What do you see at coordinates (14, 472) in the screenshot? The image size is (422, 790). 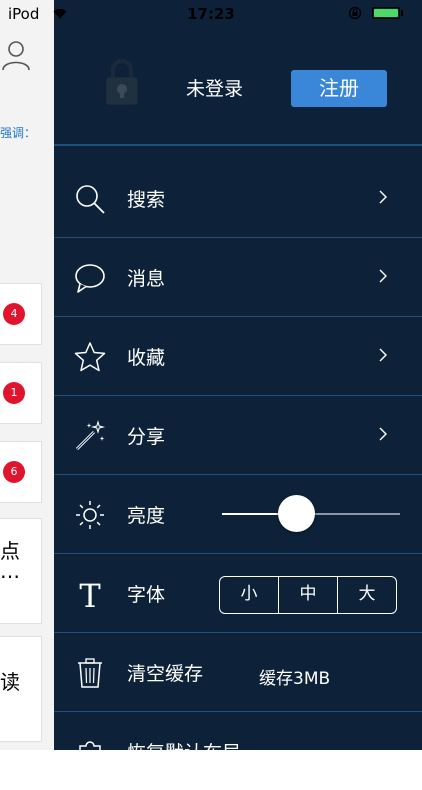 I see `unread-badge: 6` at bounding box center [14, 472].